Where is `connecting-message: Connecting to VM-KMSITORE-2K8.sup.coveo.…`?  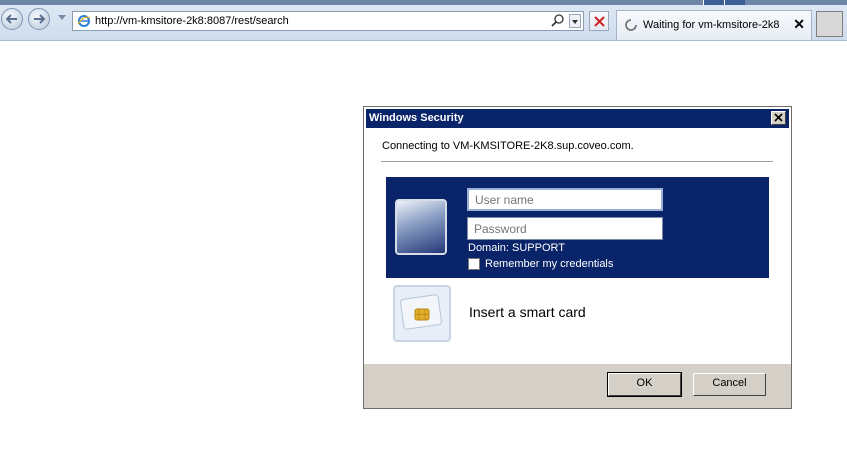
connecting-message: Connecting to VM-KMSITORE-2K8.sup.coveo.… is located at coordinates (508, 146).